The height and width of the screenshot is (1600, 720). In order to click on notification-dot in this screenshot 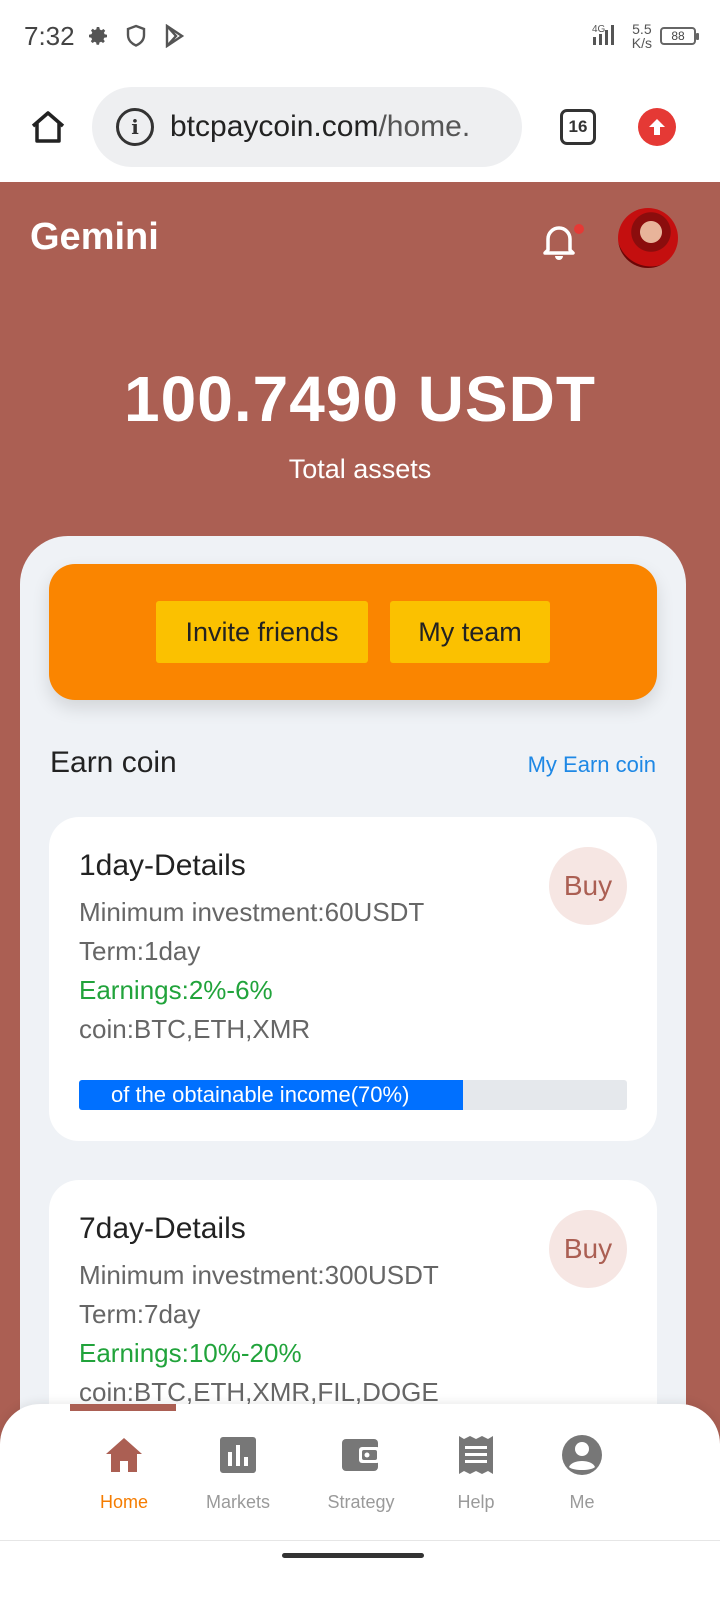, I will do `click(579, 229)`.